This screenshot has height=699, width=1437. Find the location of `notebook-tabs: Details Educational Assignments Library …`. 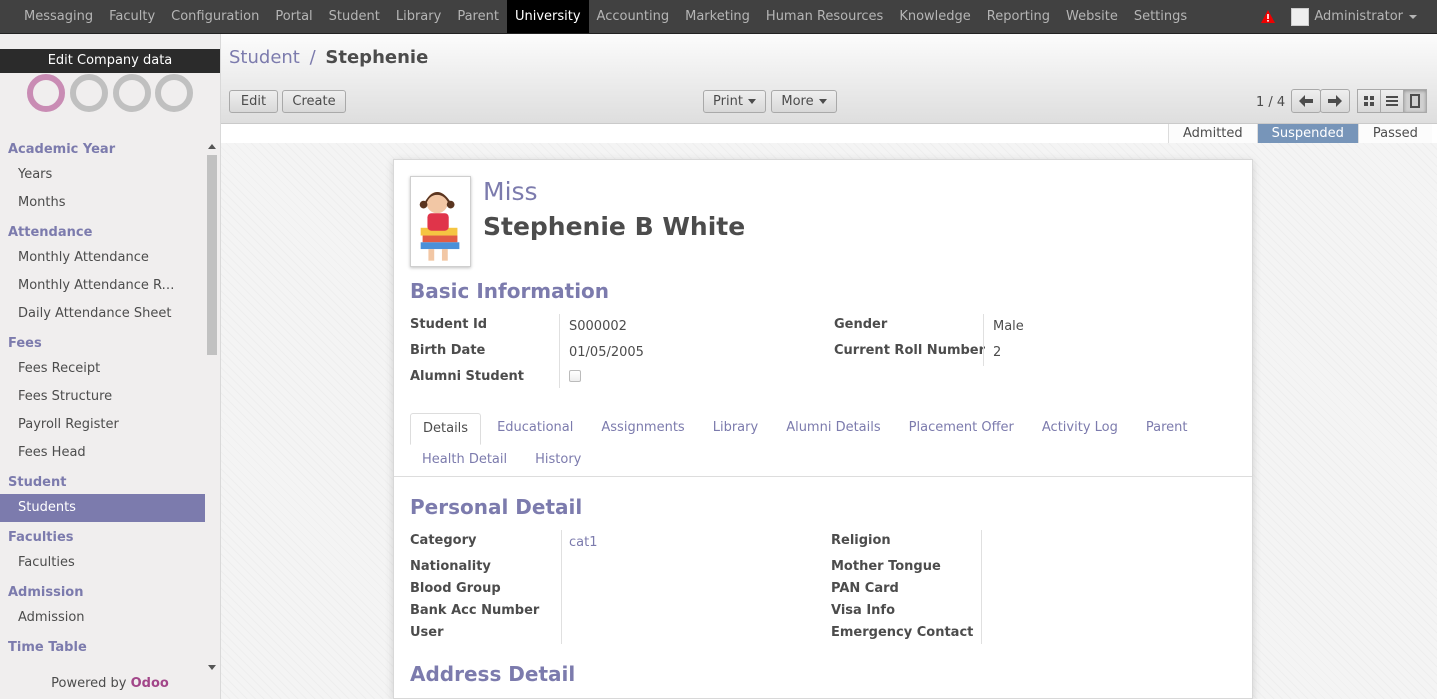

notebook-tabs: Details Educational Assignments Library … is located at coordinates (806, 429).